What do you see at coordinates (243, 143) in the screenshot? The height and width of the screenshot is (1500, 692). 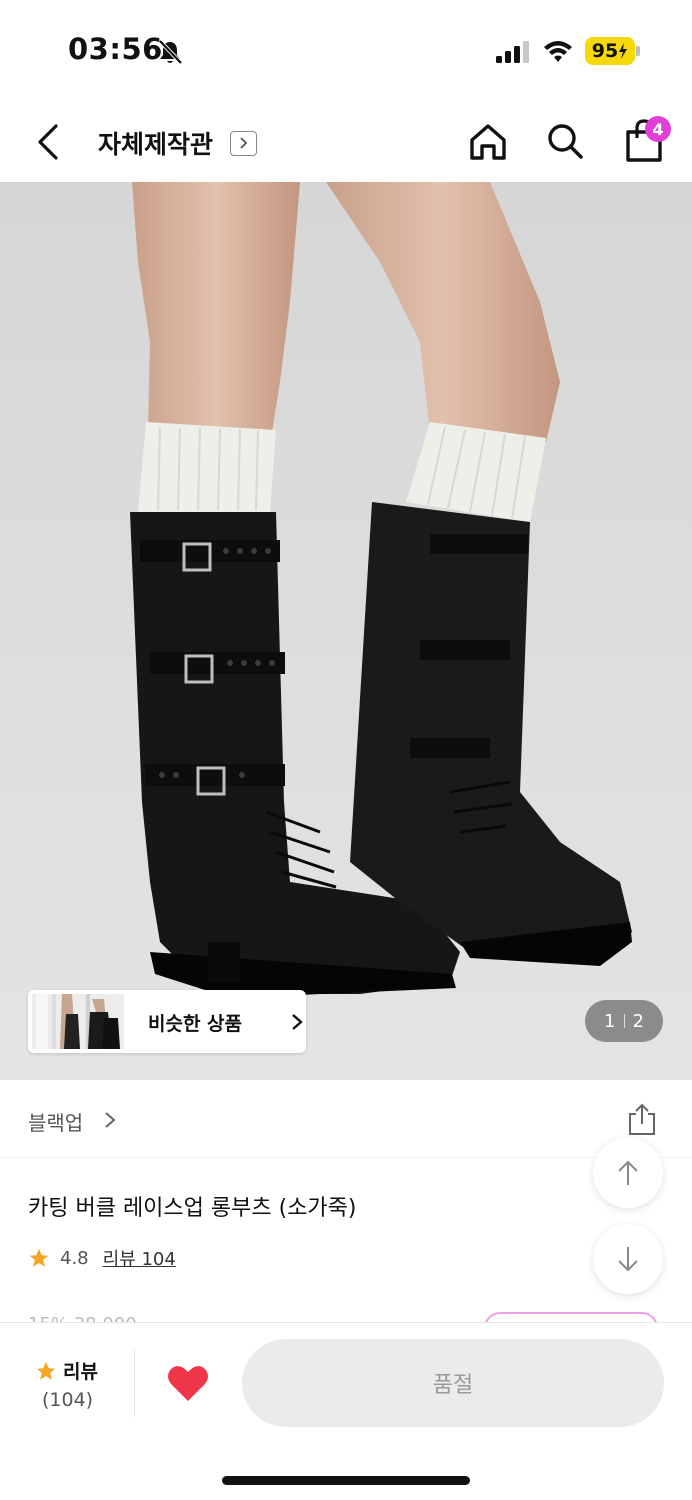 I see `store-chevron-icon` at bounding box center [243, 143].